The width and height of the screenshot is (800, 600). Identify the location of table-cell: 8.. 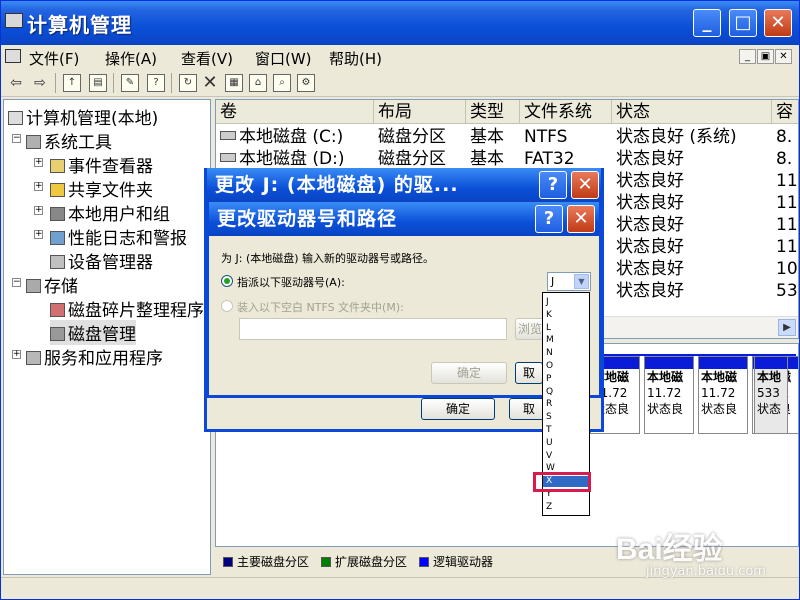
(787, 159).